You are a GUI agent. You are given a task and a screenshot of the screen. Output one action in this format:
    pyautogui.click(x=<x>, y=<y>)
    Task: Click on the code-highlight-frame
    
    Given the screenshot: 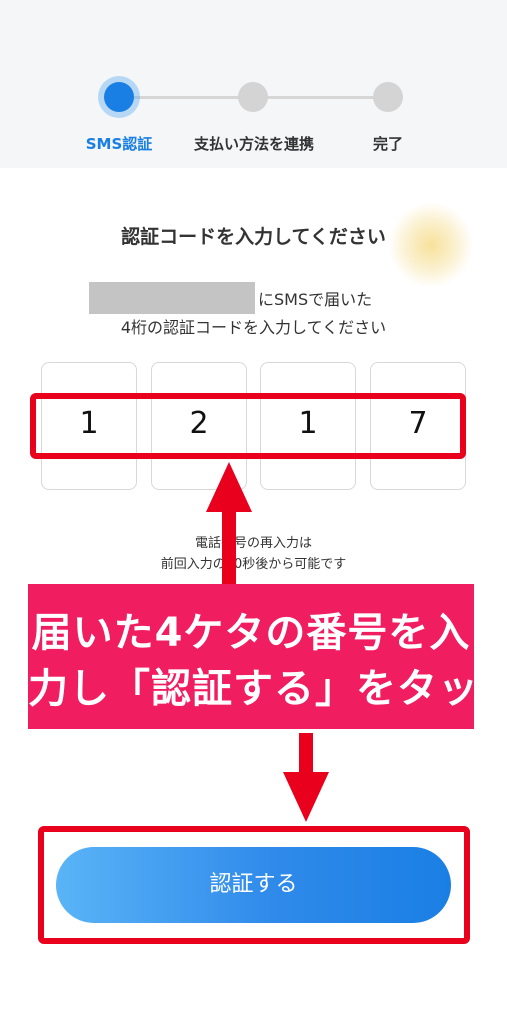 What is the action you would take?
    pyautogui.click(x=248, y=426)
    